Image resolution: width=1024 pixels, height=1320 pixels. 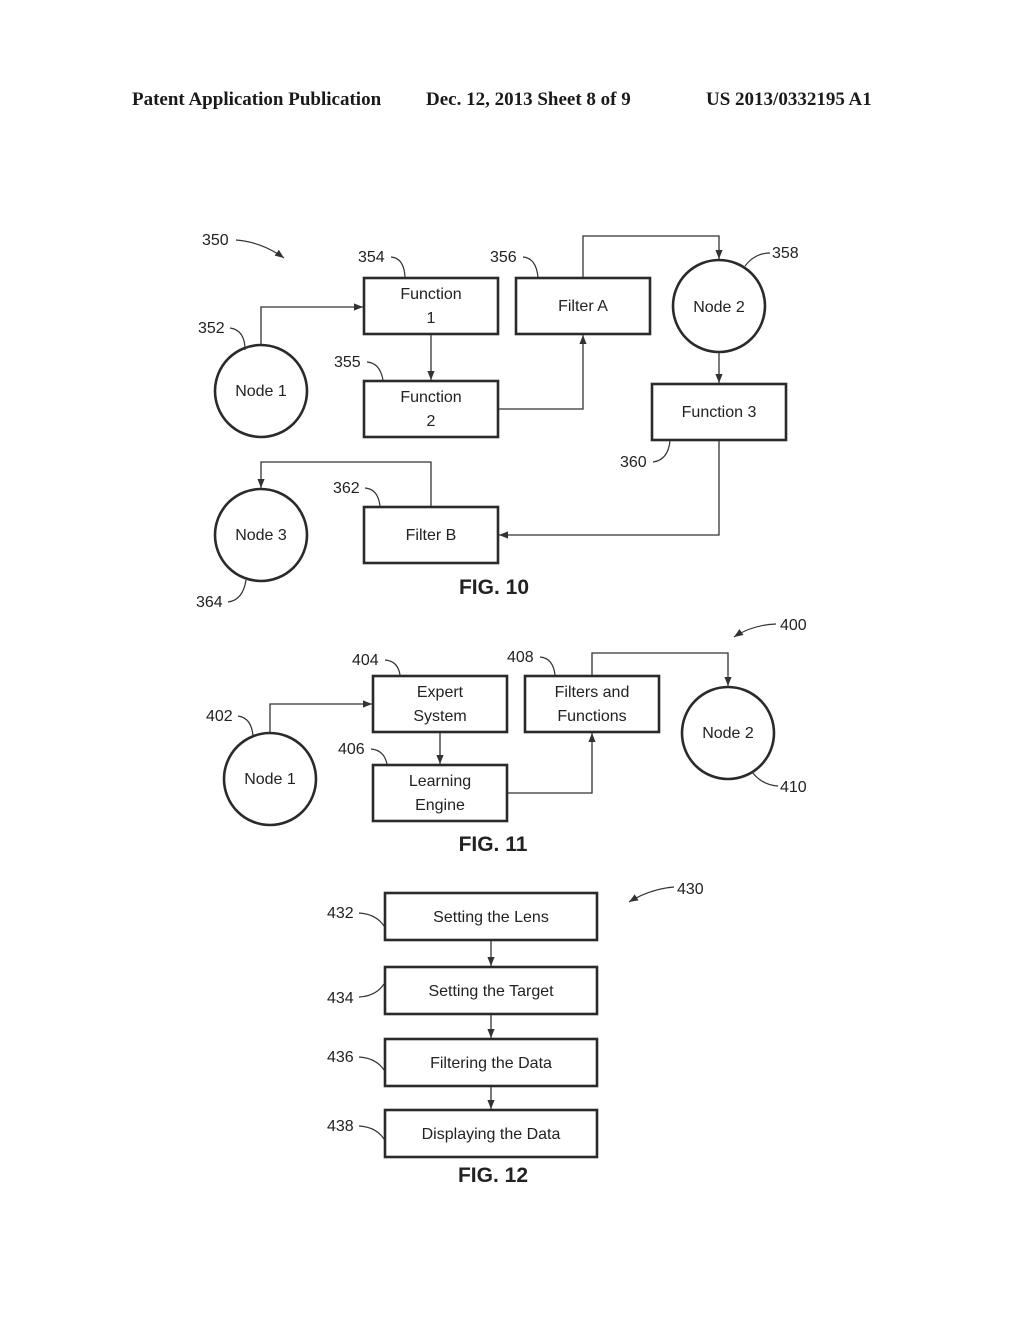 What do you see at coordinates (375, 371) in the screenshot?
I see `ref-355-leader` at bounding box center [375, 371].